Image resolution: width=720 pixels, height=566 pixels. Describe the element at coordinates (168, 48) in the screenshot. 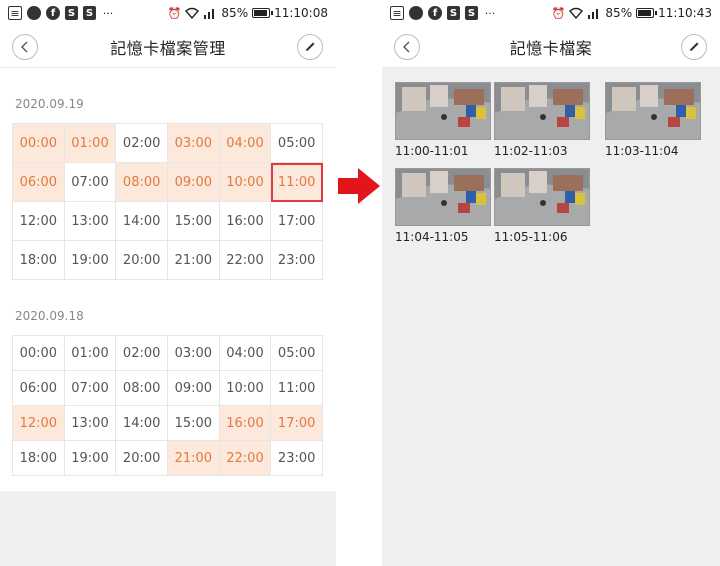

I see `page-title: 記憶卡檔案管理` at that location.